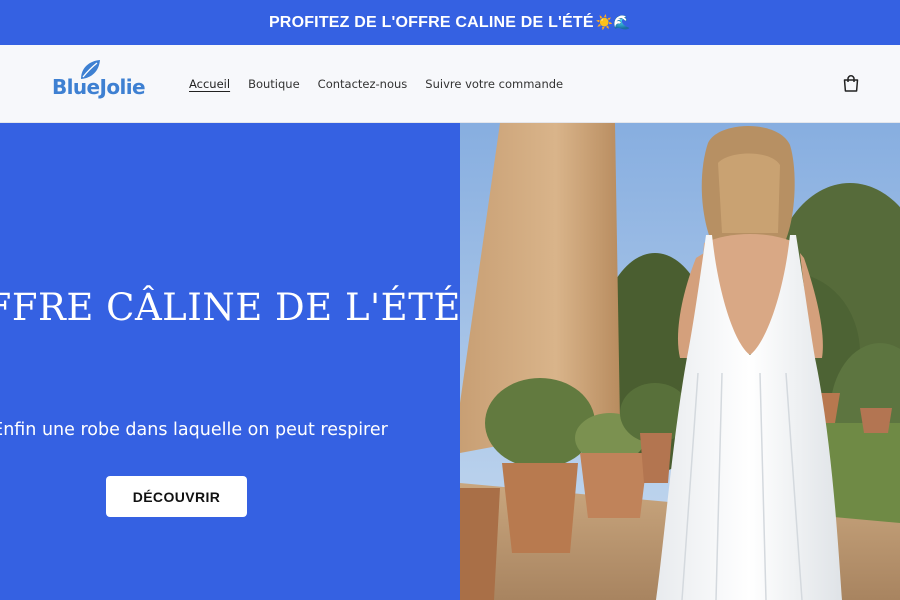 The image size is (900, 600). I want to click on announcement-bar: PROFITEZ DE L'OFFRE CALINE DE L'ÉTÉ ☀️🌊, so click(450, 22).